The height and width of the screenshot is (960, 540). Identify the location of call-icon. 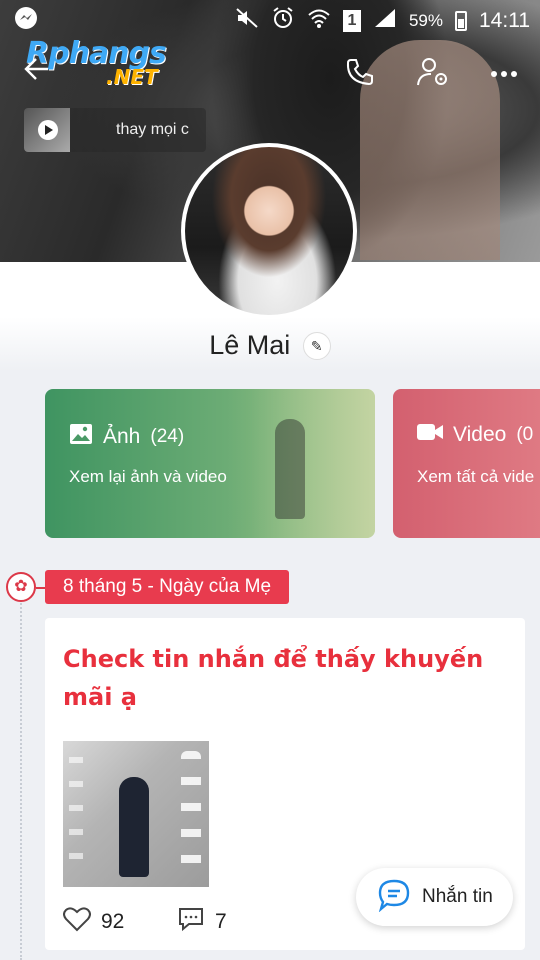
(360, 74).